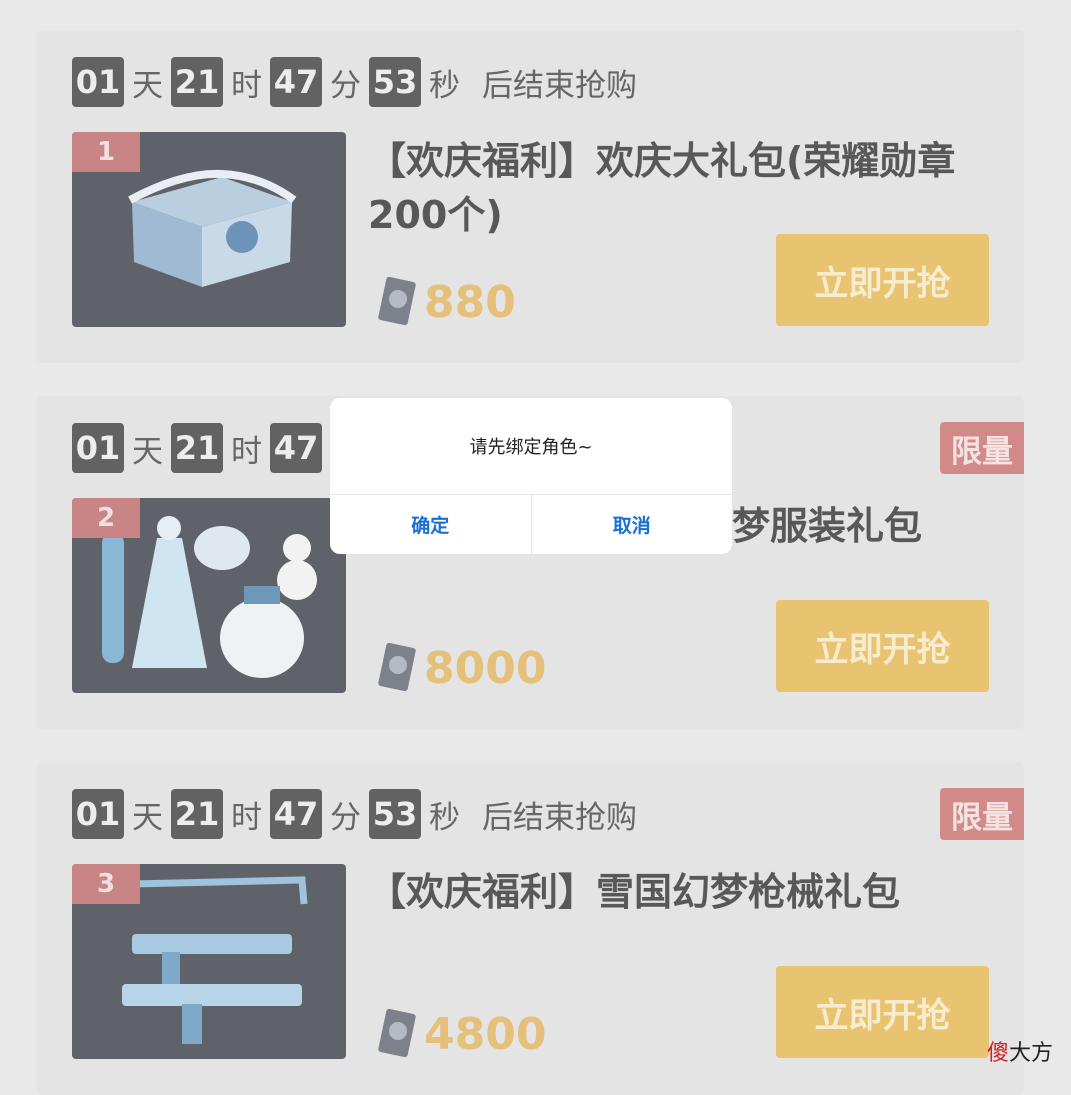 This screenshot has height=1095, width=1071. Describe the element at coordinates (631, 524) in the screenshot. I see `cancel-button: 取消` at that location.